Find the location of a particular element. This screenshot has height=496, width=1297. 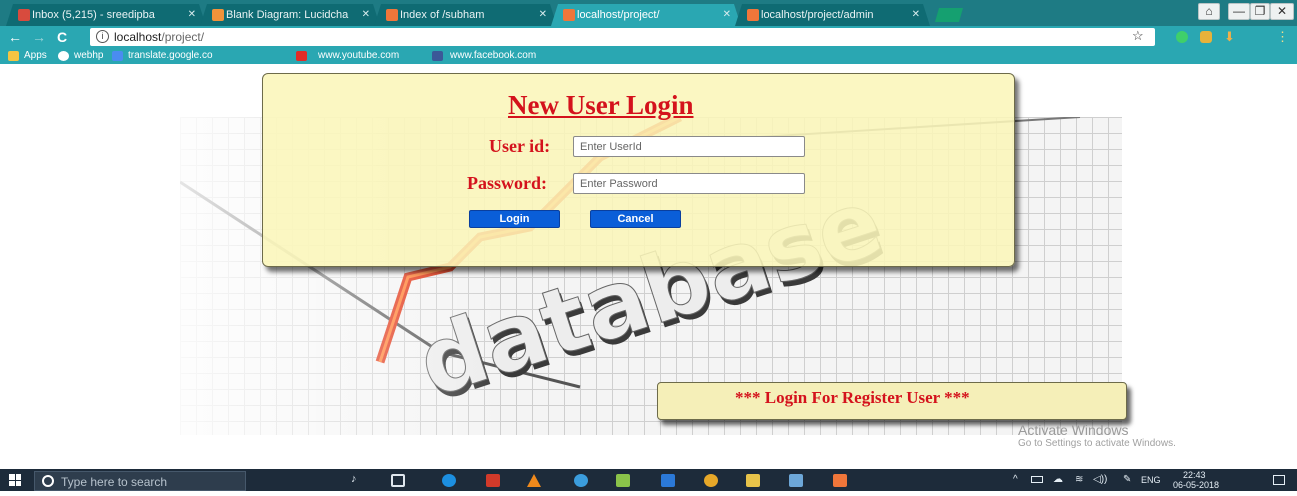

gmail-icon is located at coordinates (24, 15).